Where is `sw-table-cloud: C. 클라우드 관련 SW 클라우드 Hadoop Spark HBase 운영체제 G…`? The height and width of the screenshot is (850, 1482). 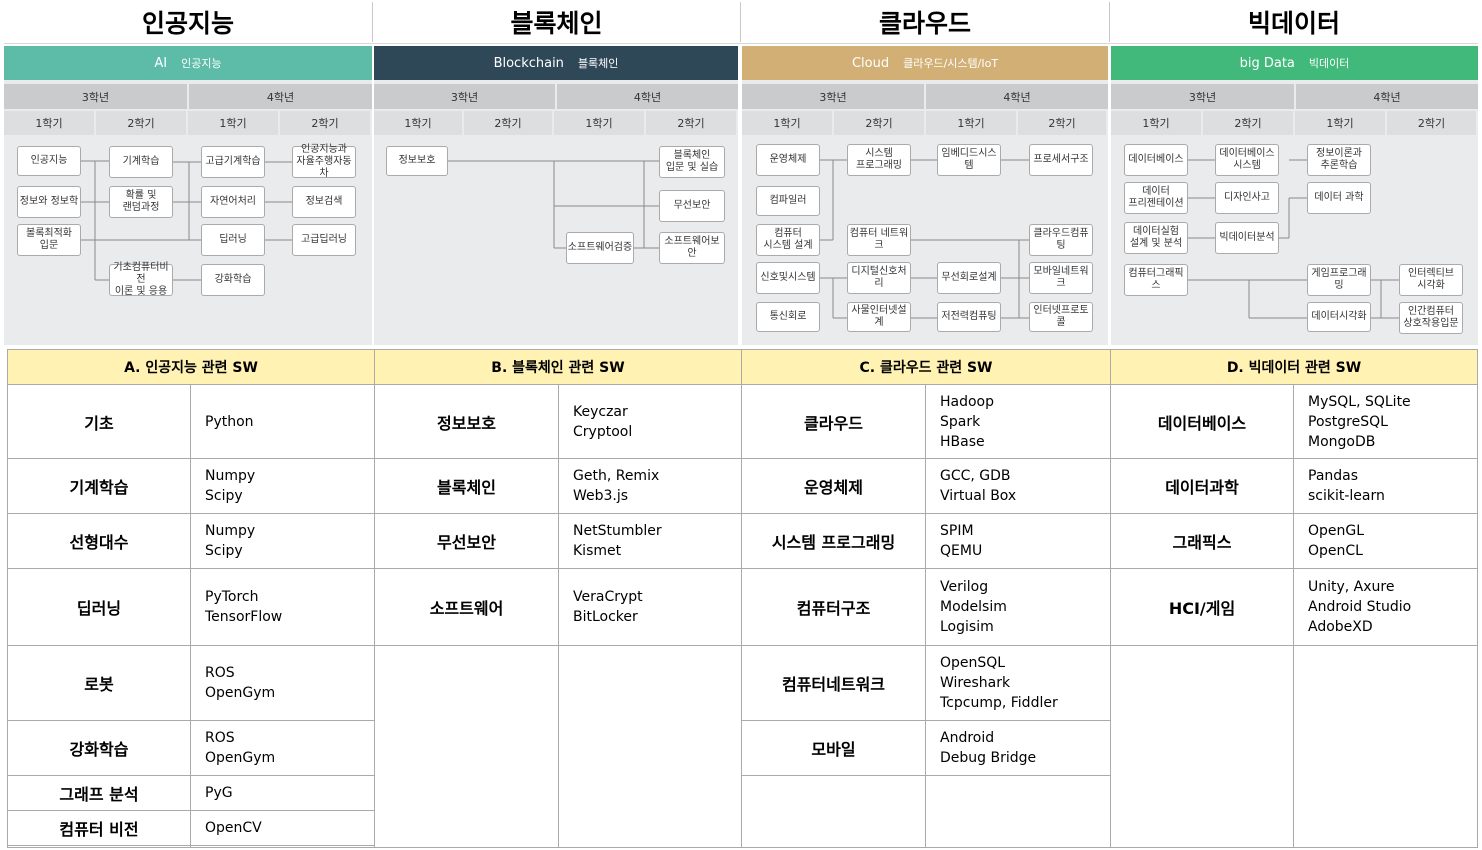
sw-table-cloud: C. 클라우드 관련 SW 클라우드 Hadoop Spark HBase 운영체제 G… is located at coordinates (926, 598).